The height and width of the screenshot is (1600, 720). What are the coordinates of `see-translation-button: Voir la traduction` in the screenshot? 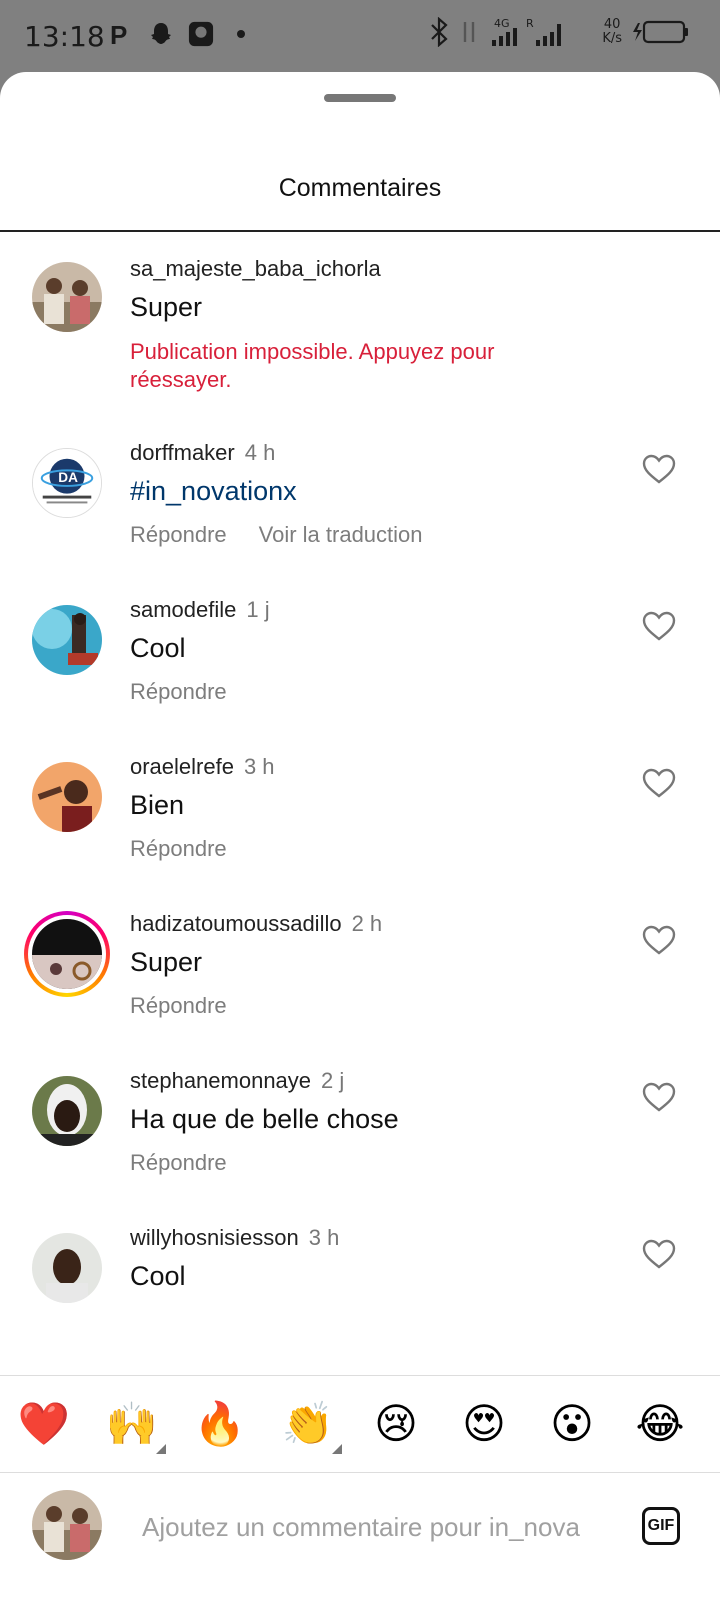 It's located at (341, 535).